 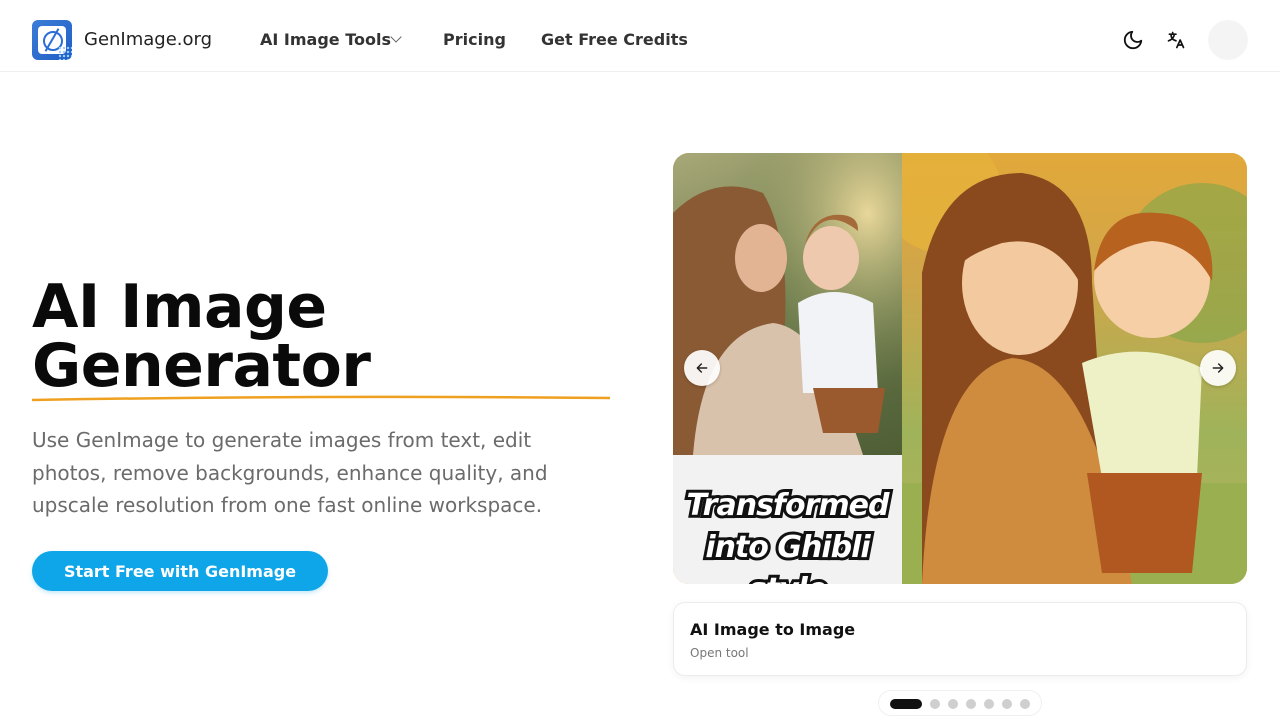 I want to click on tool-card-link: Open tool, so click(x=719, y=653).